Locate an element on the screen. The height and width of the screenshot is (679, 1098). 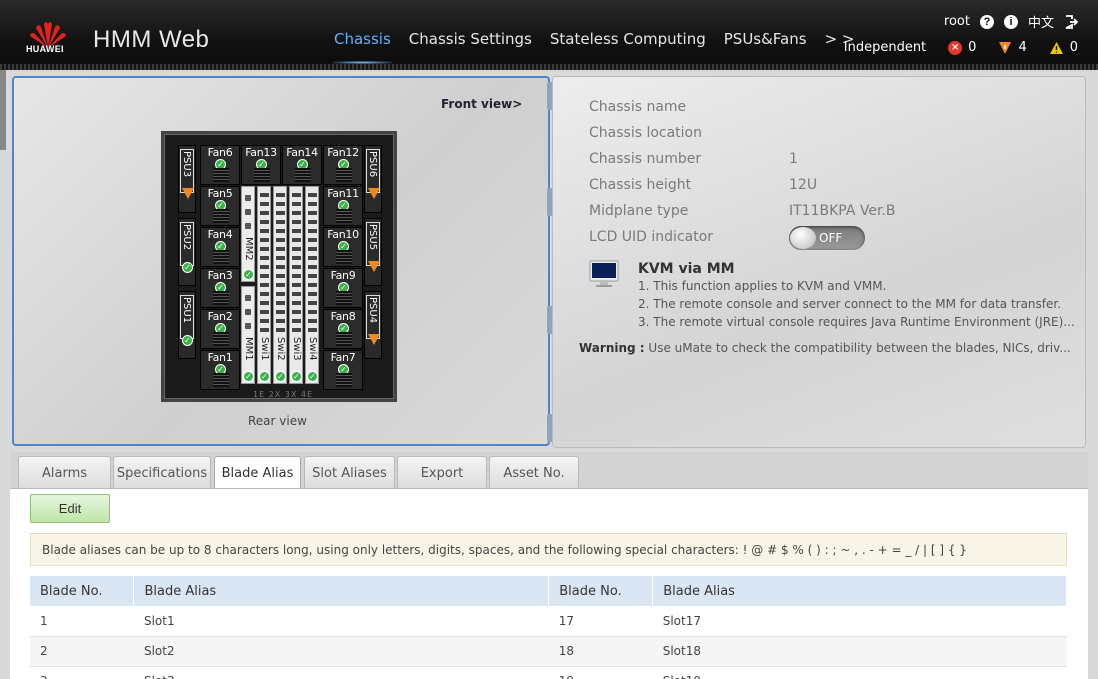
blade-alias-cell: Slot19 is located at coordinates (859, 672).